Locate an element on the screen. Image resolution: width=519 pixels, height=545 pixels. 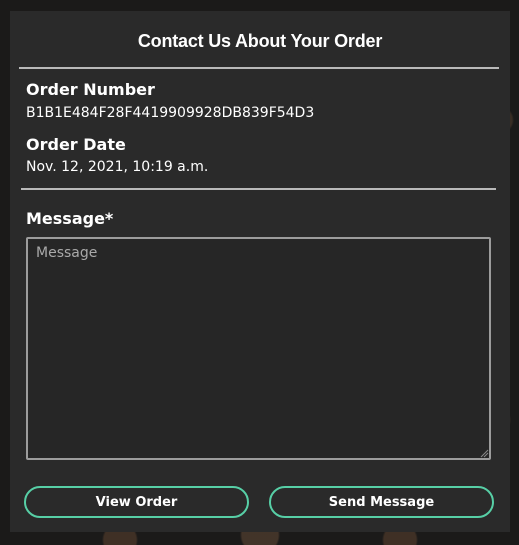
view-order-button: View Order is located at coordinates (136, 502).